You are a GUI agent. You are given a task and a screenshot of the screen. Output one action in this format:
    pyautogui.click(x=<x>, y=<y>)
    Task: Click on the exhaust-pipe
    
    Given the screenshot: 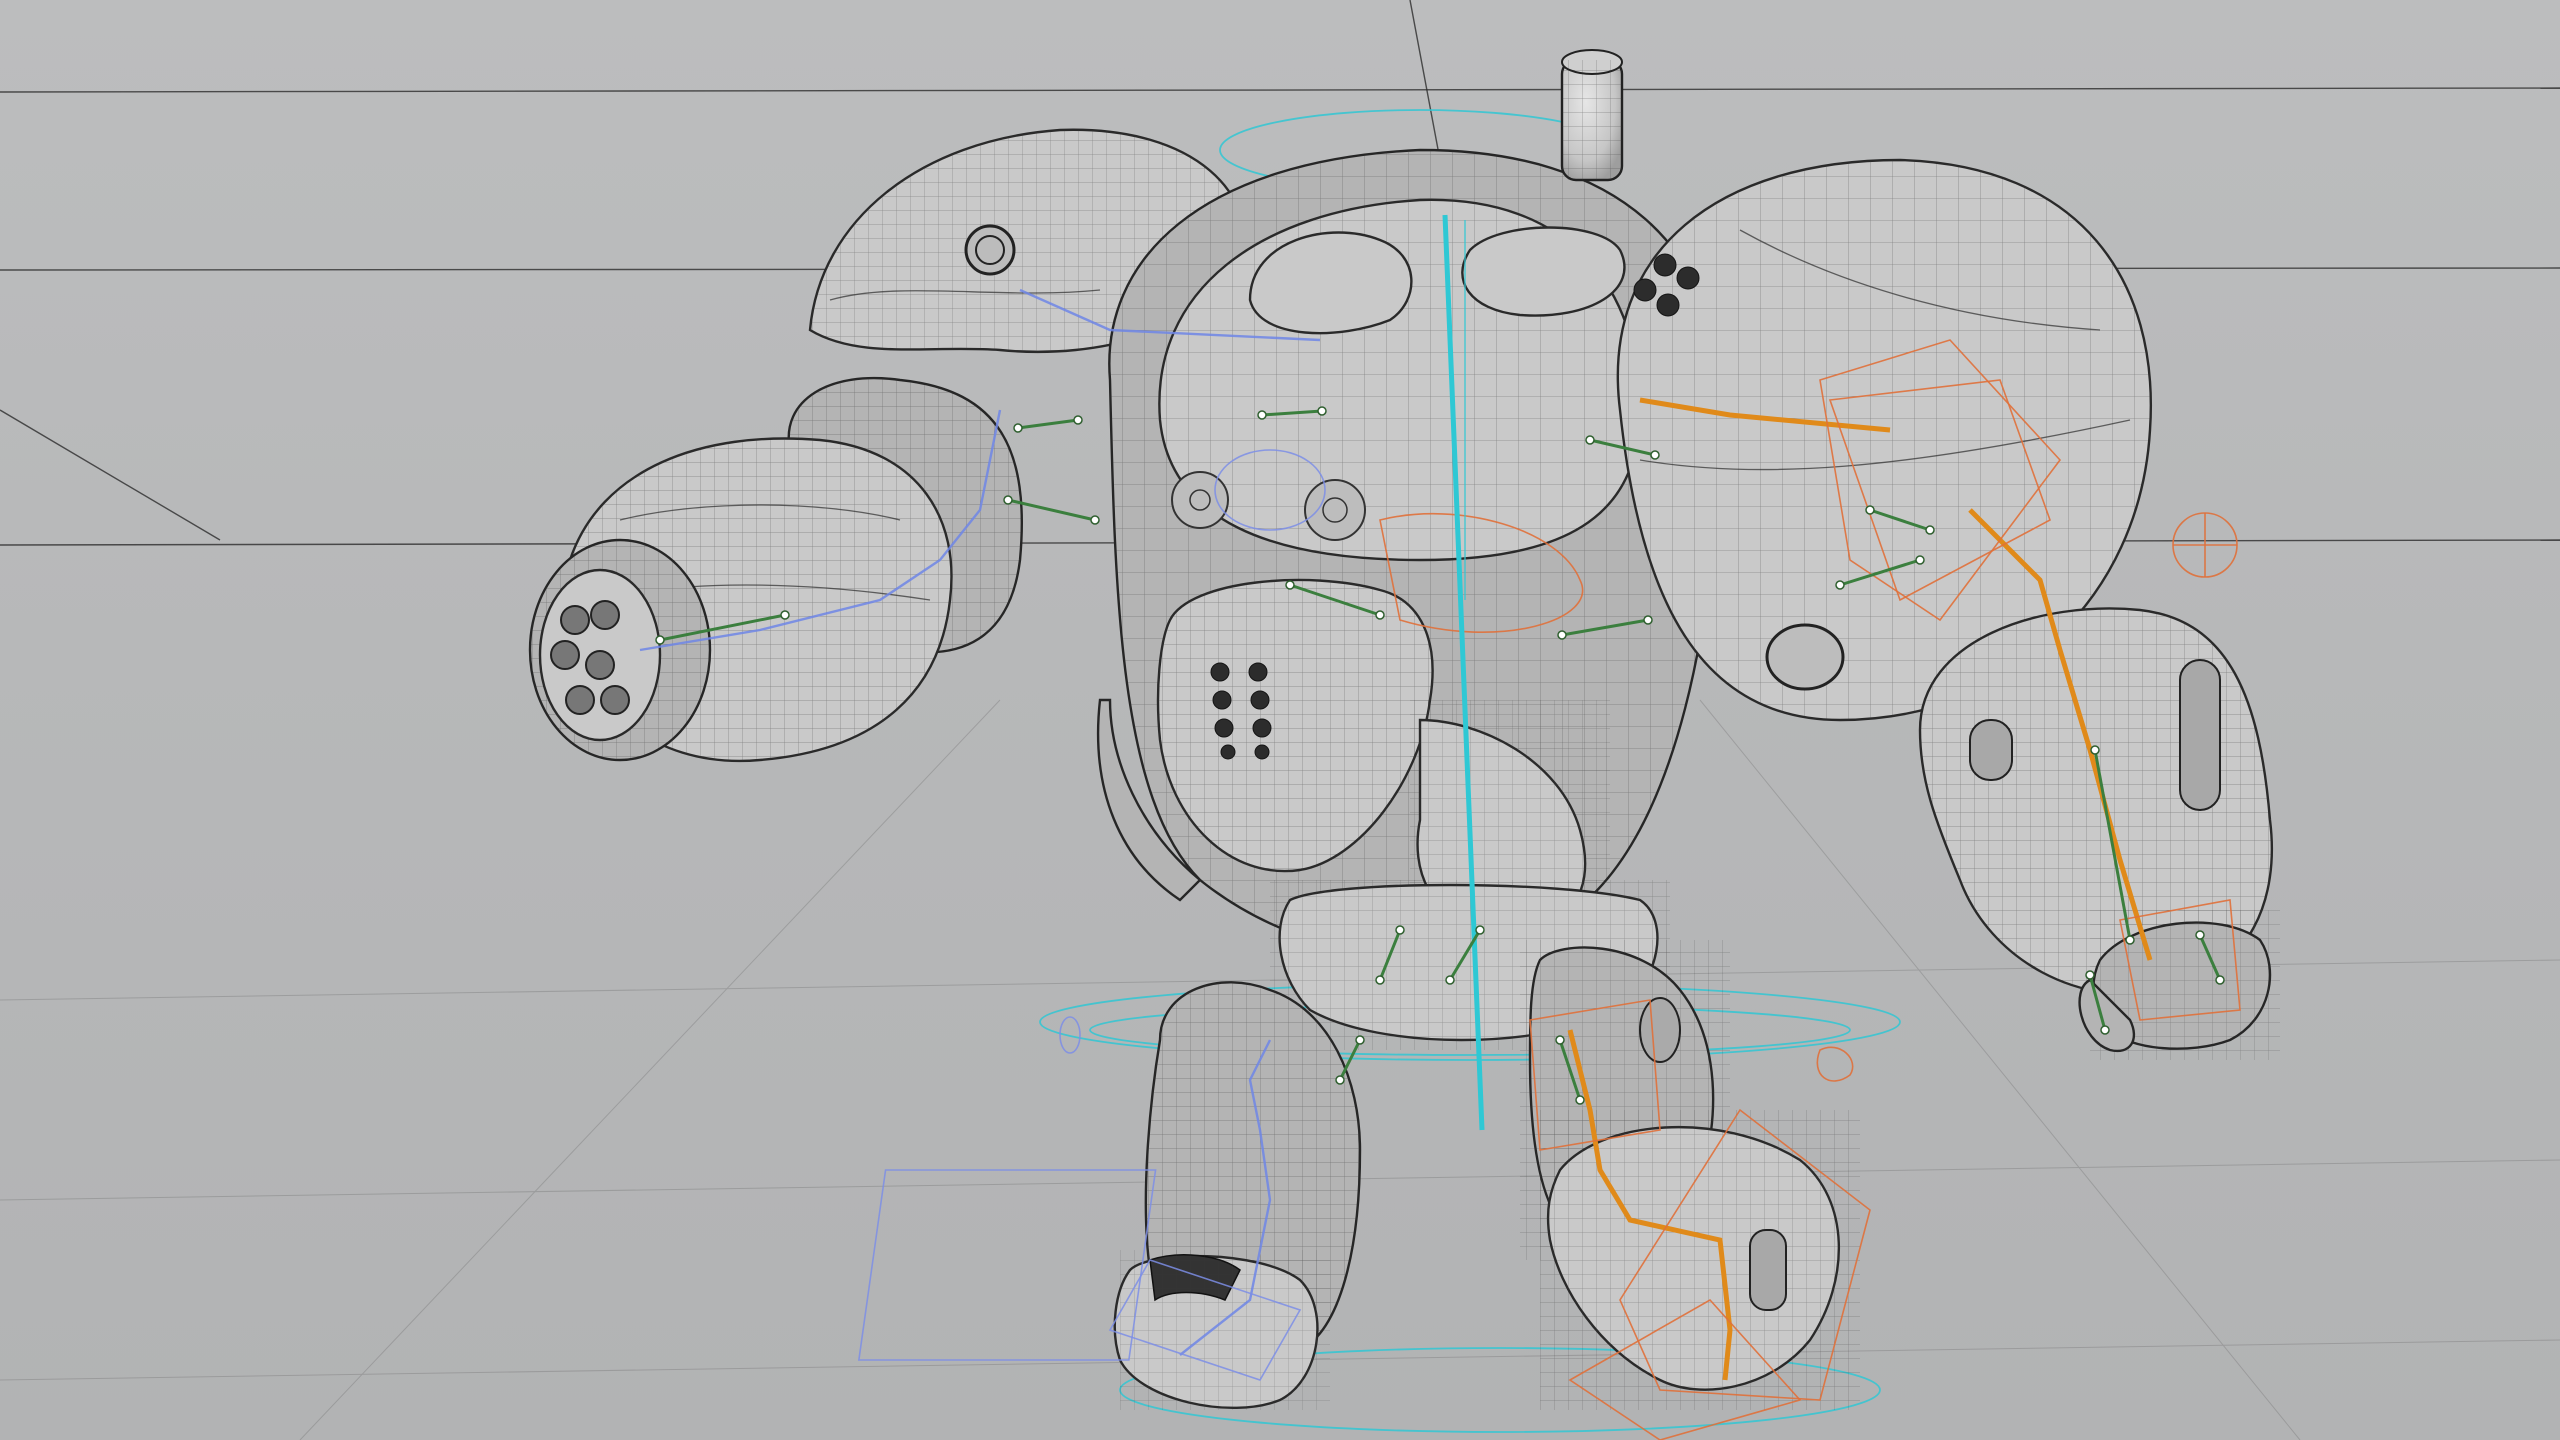 What is the action you would take?
    pyautogui.click(x=1592, y=115)
    